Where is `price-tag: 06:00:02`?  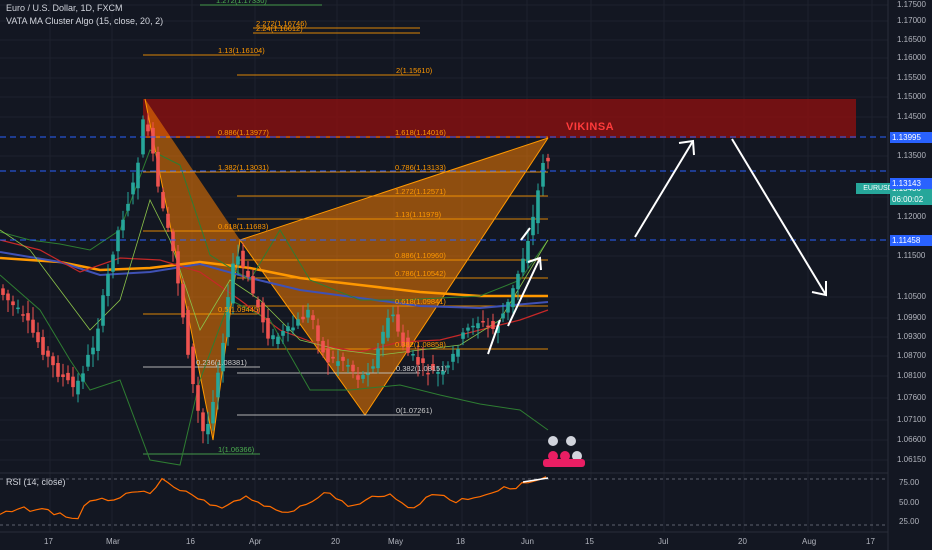 price-tag: 06:00:02 is located at coordinates (911, 199).